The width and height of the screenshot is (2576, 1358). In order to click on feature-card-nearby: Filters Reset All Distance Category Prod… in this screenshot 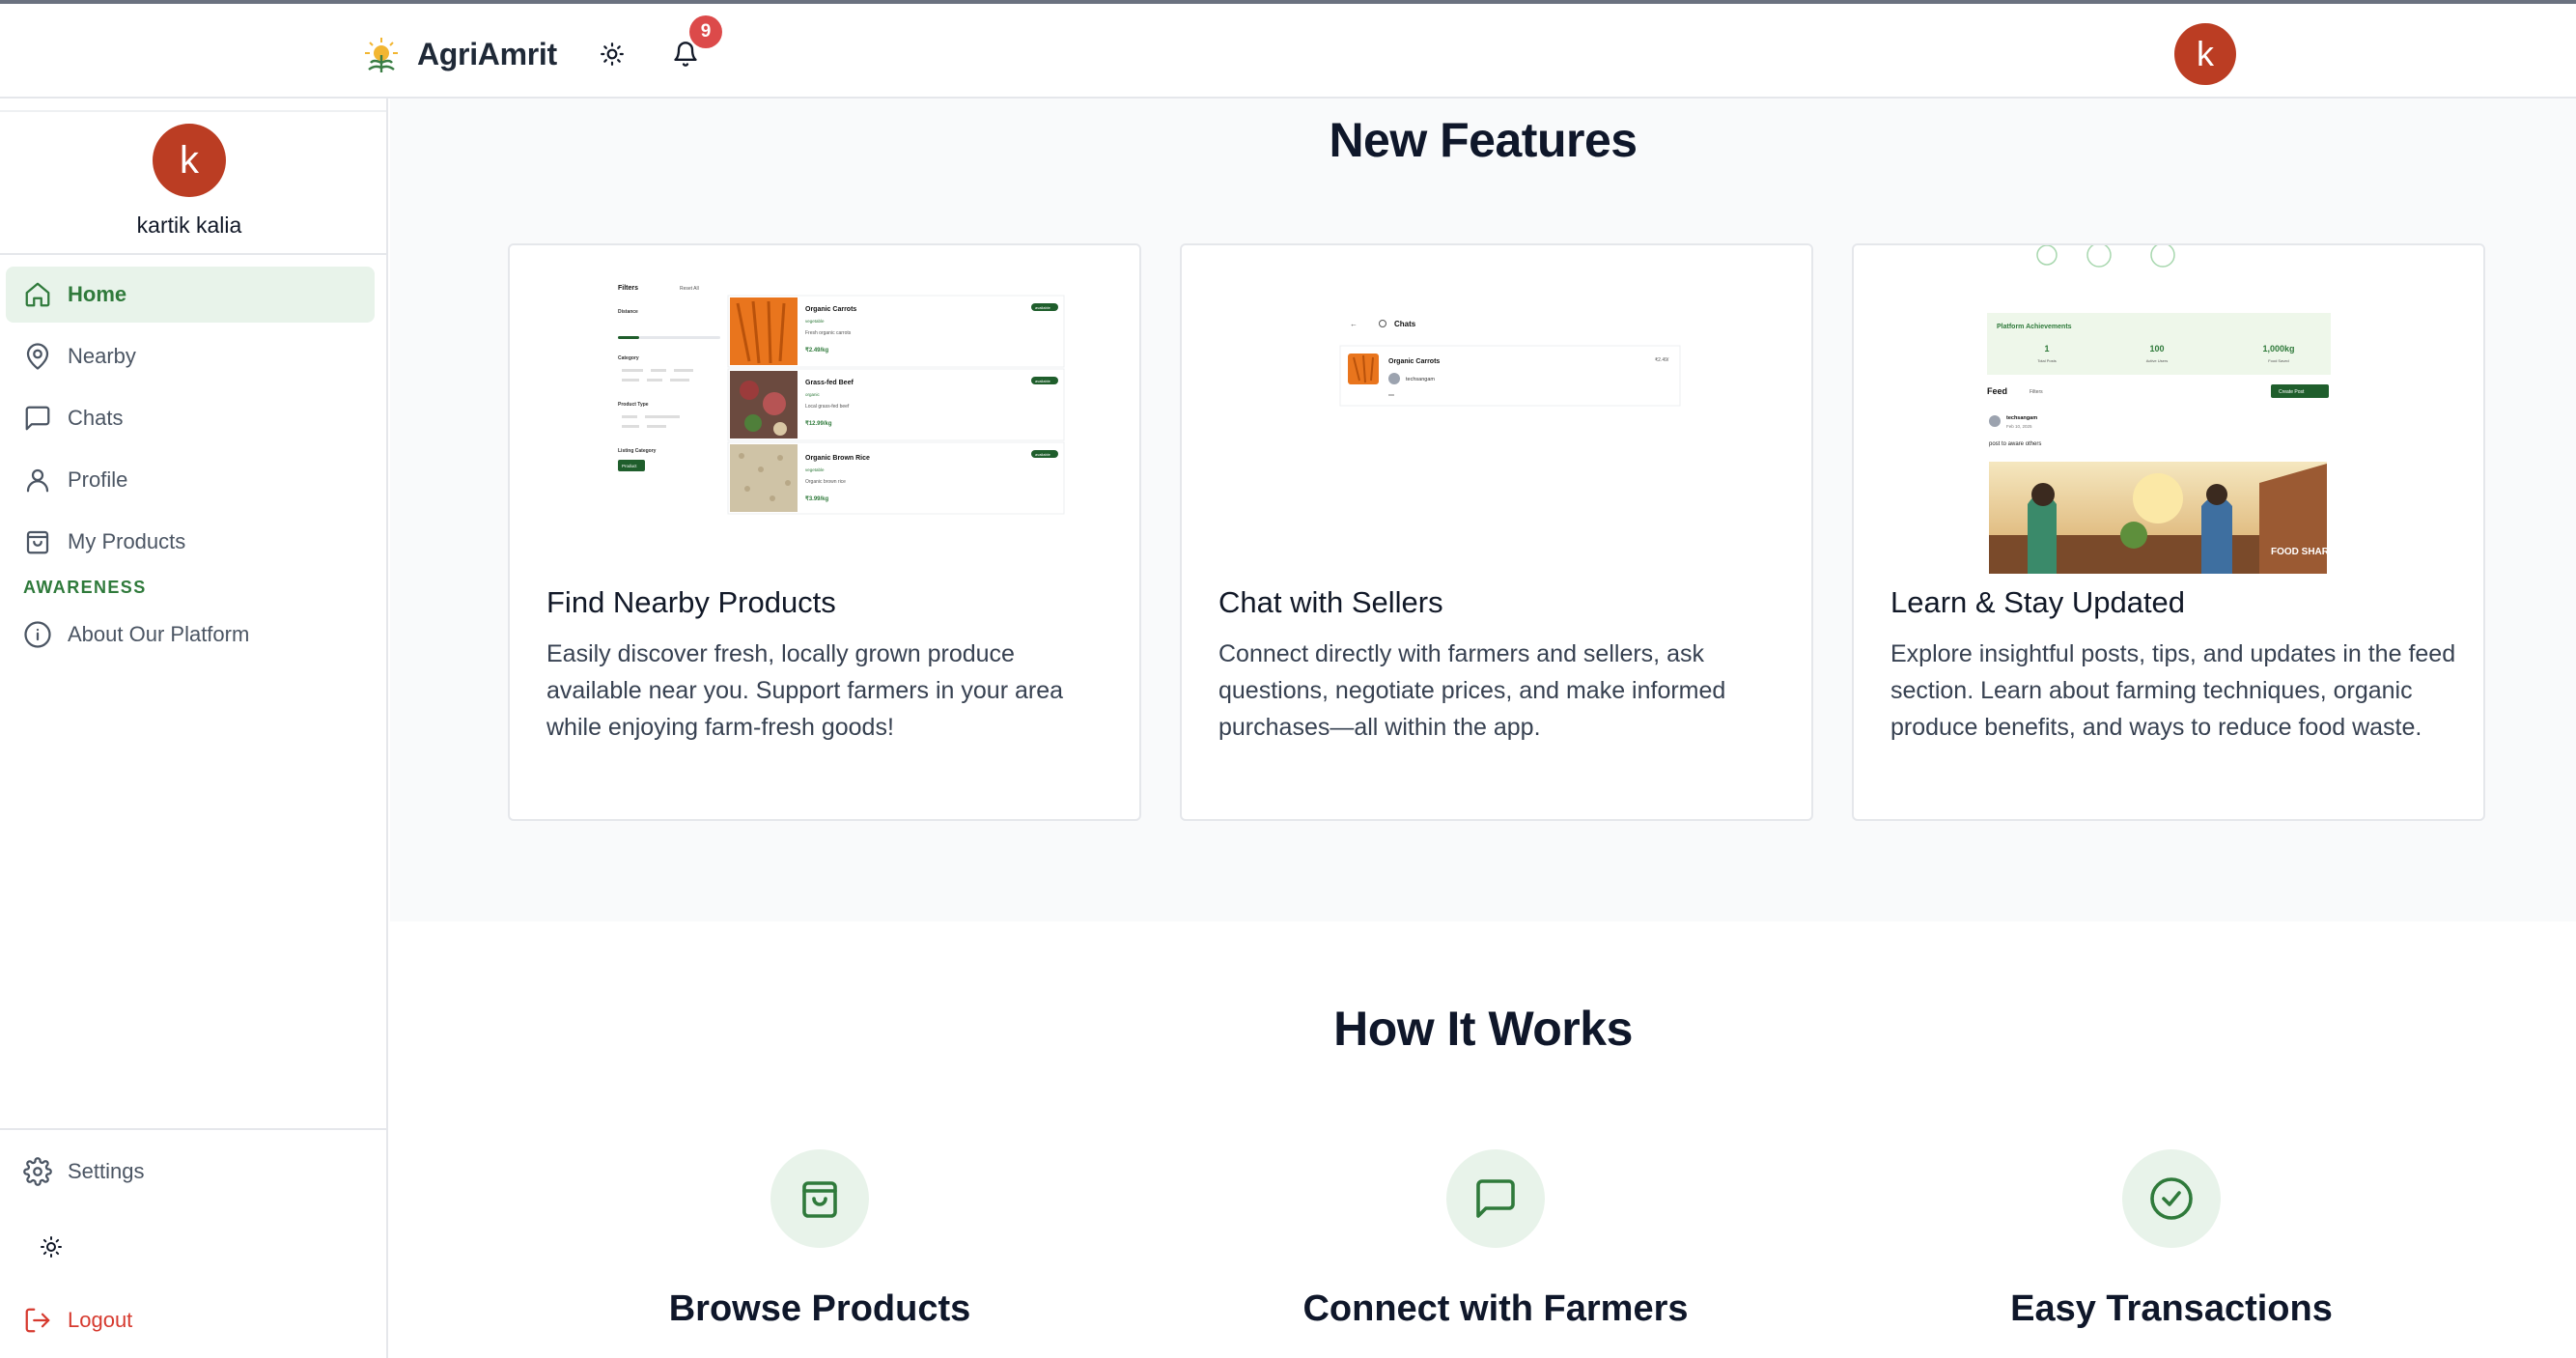, I will do `click(825, 532)`.